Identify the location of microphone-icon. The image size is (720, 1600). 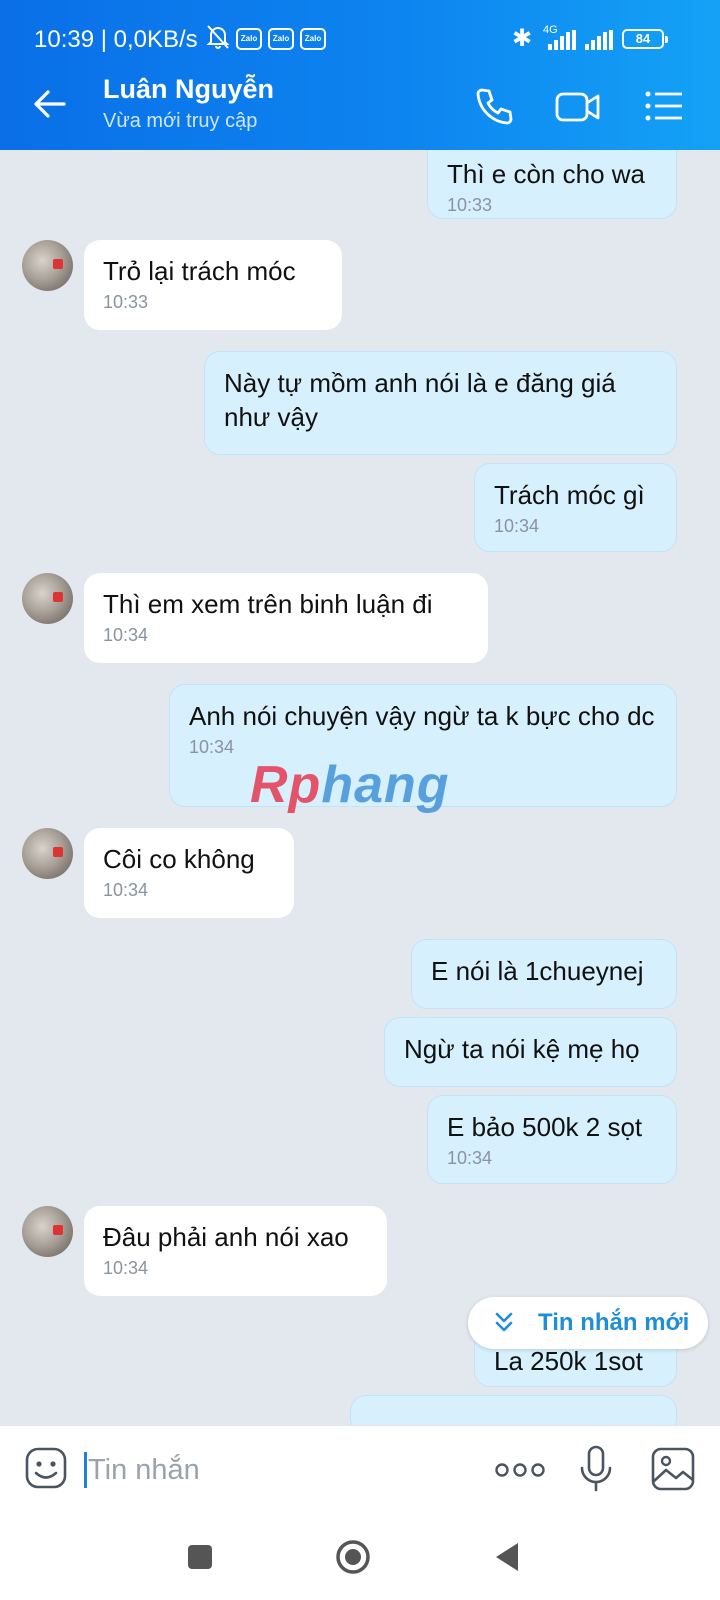
(596, 1469).